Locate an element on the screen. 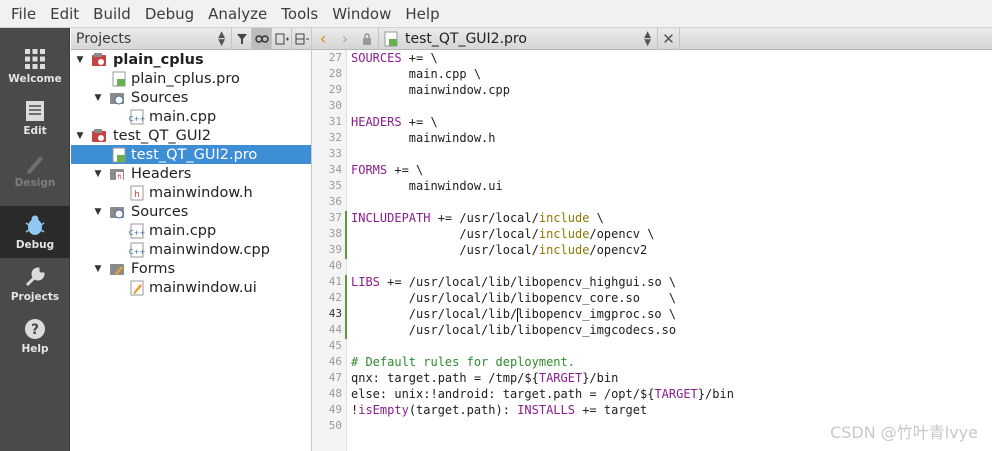 This screenshot has height=451, width=992. split-vertical-icon is located at coordinates (301, 38).